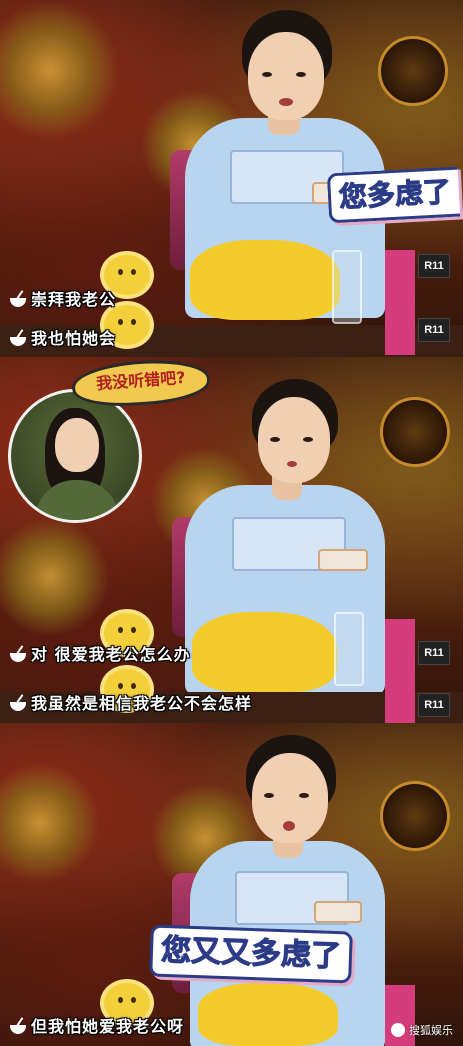 Image resolution: width=463 pixels, height=1046 pixels. What do you see at coordinates (251, 954) in the screenshot?
I see `caption-big: 您又又多虑了` at bounding box center [251, 954].